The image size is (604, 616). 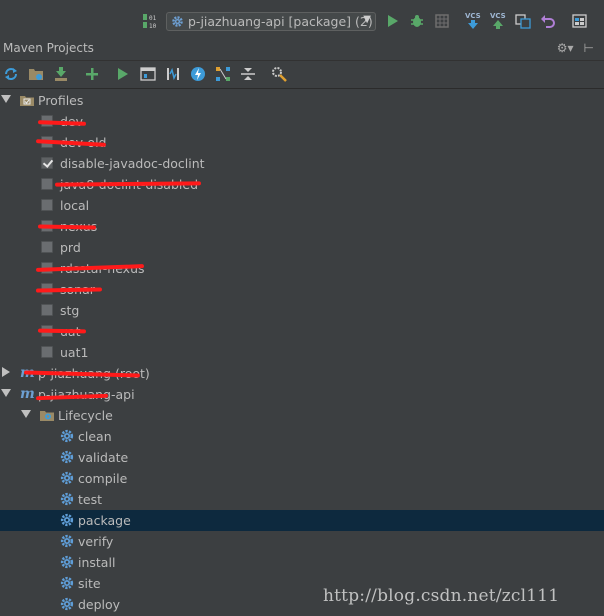 I want to click on watermark: http://blog.csdn.net/zcl111, so click(x=441, y=596).